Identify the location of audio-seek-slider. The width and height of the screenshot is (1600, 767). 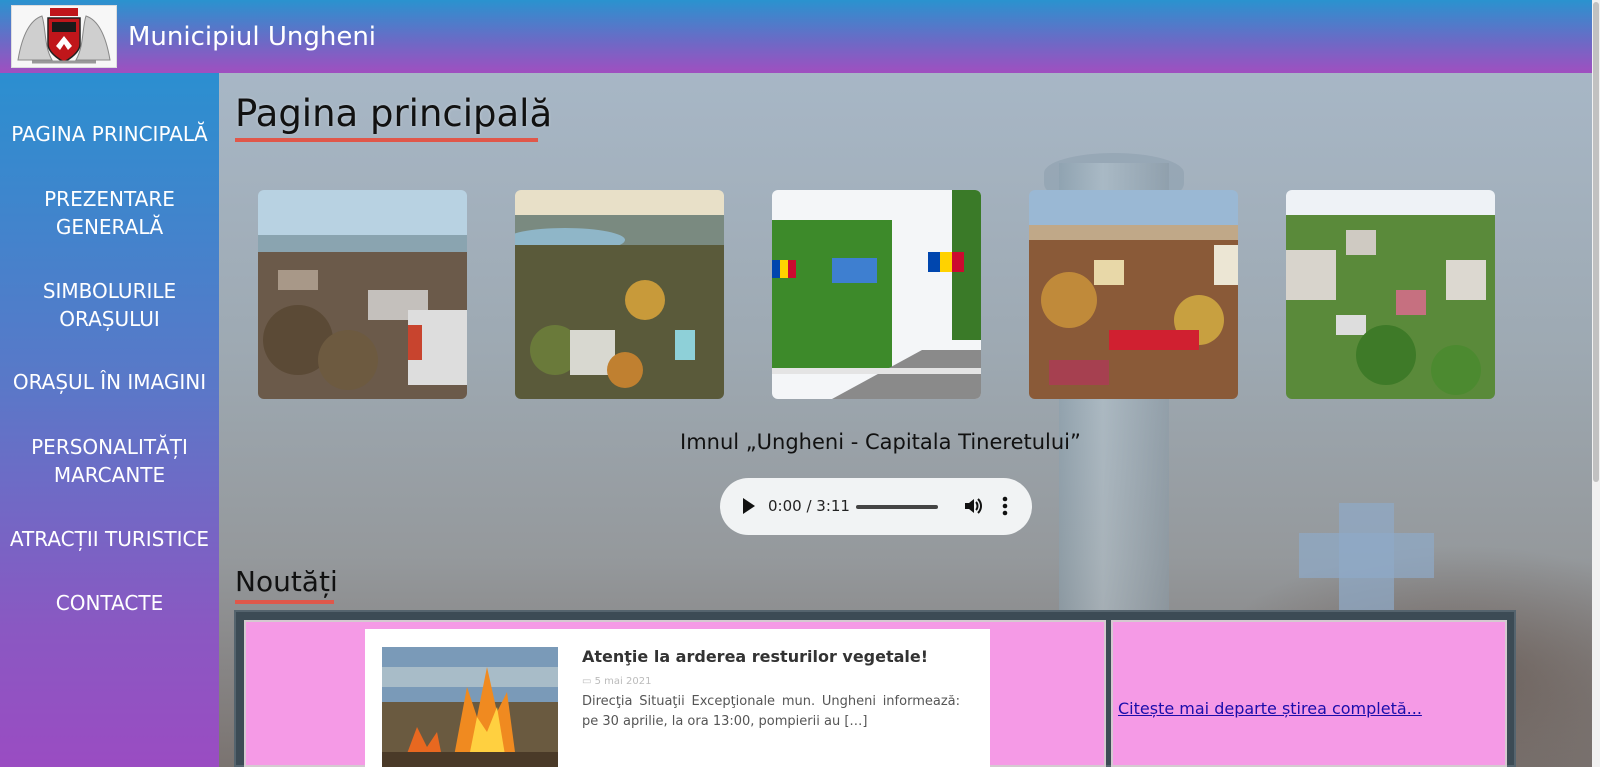
(897, 507).